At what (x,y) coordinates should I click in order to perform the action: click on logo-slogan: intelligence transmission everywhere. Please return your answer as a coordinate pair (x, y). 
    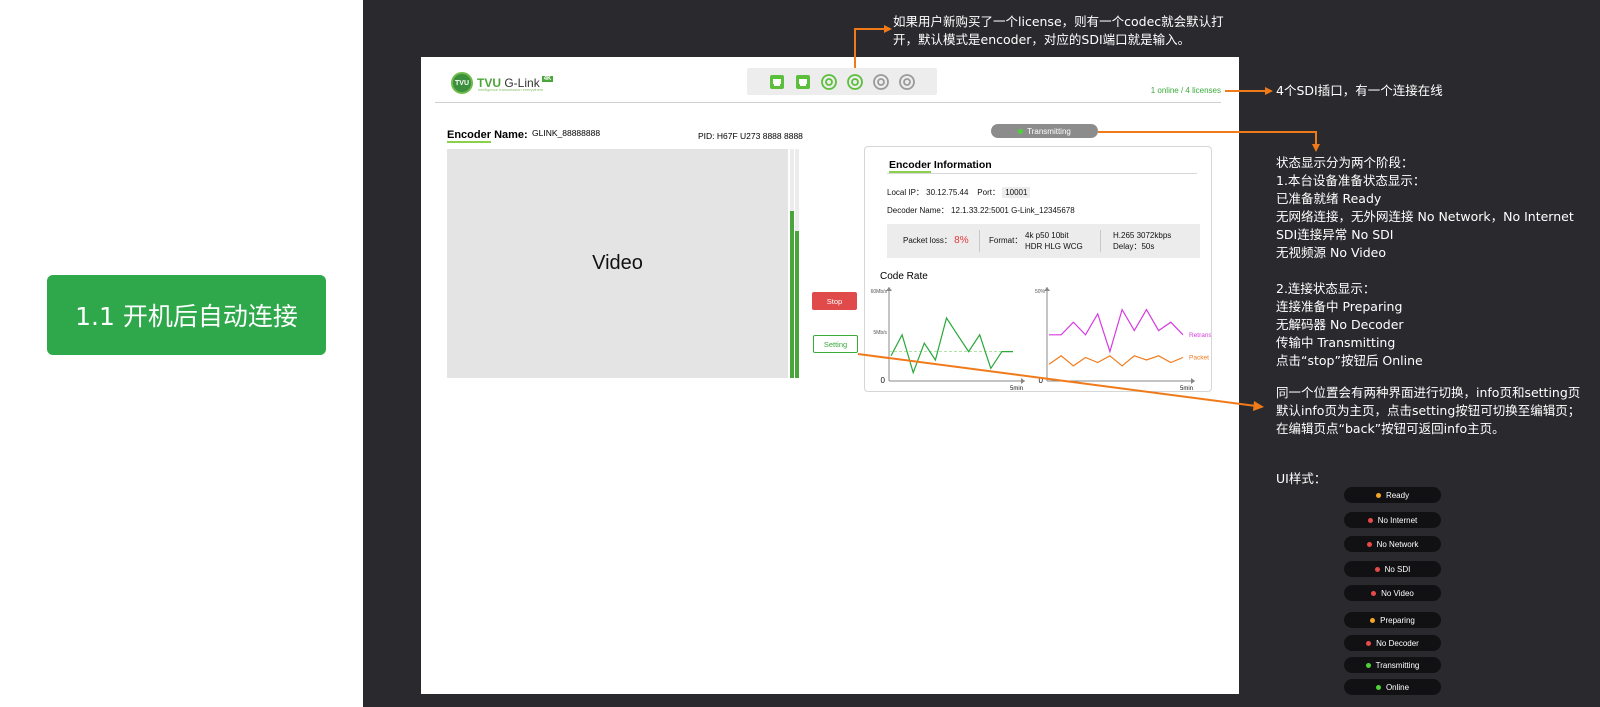
    Looking at the image, I should click on (511, 89).